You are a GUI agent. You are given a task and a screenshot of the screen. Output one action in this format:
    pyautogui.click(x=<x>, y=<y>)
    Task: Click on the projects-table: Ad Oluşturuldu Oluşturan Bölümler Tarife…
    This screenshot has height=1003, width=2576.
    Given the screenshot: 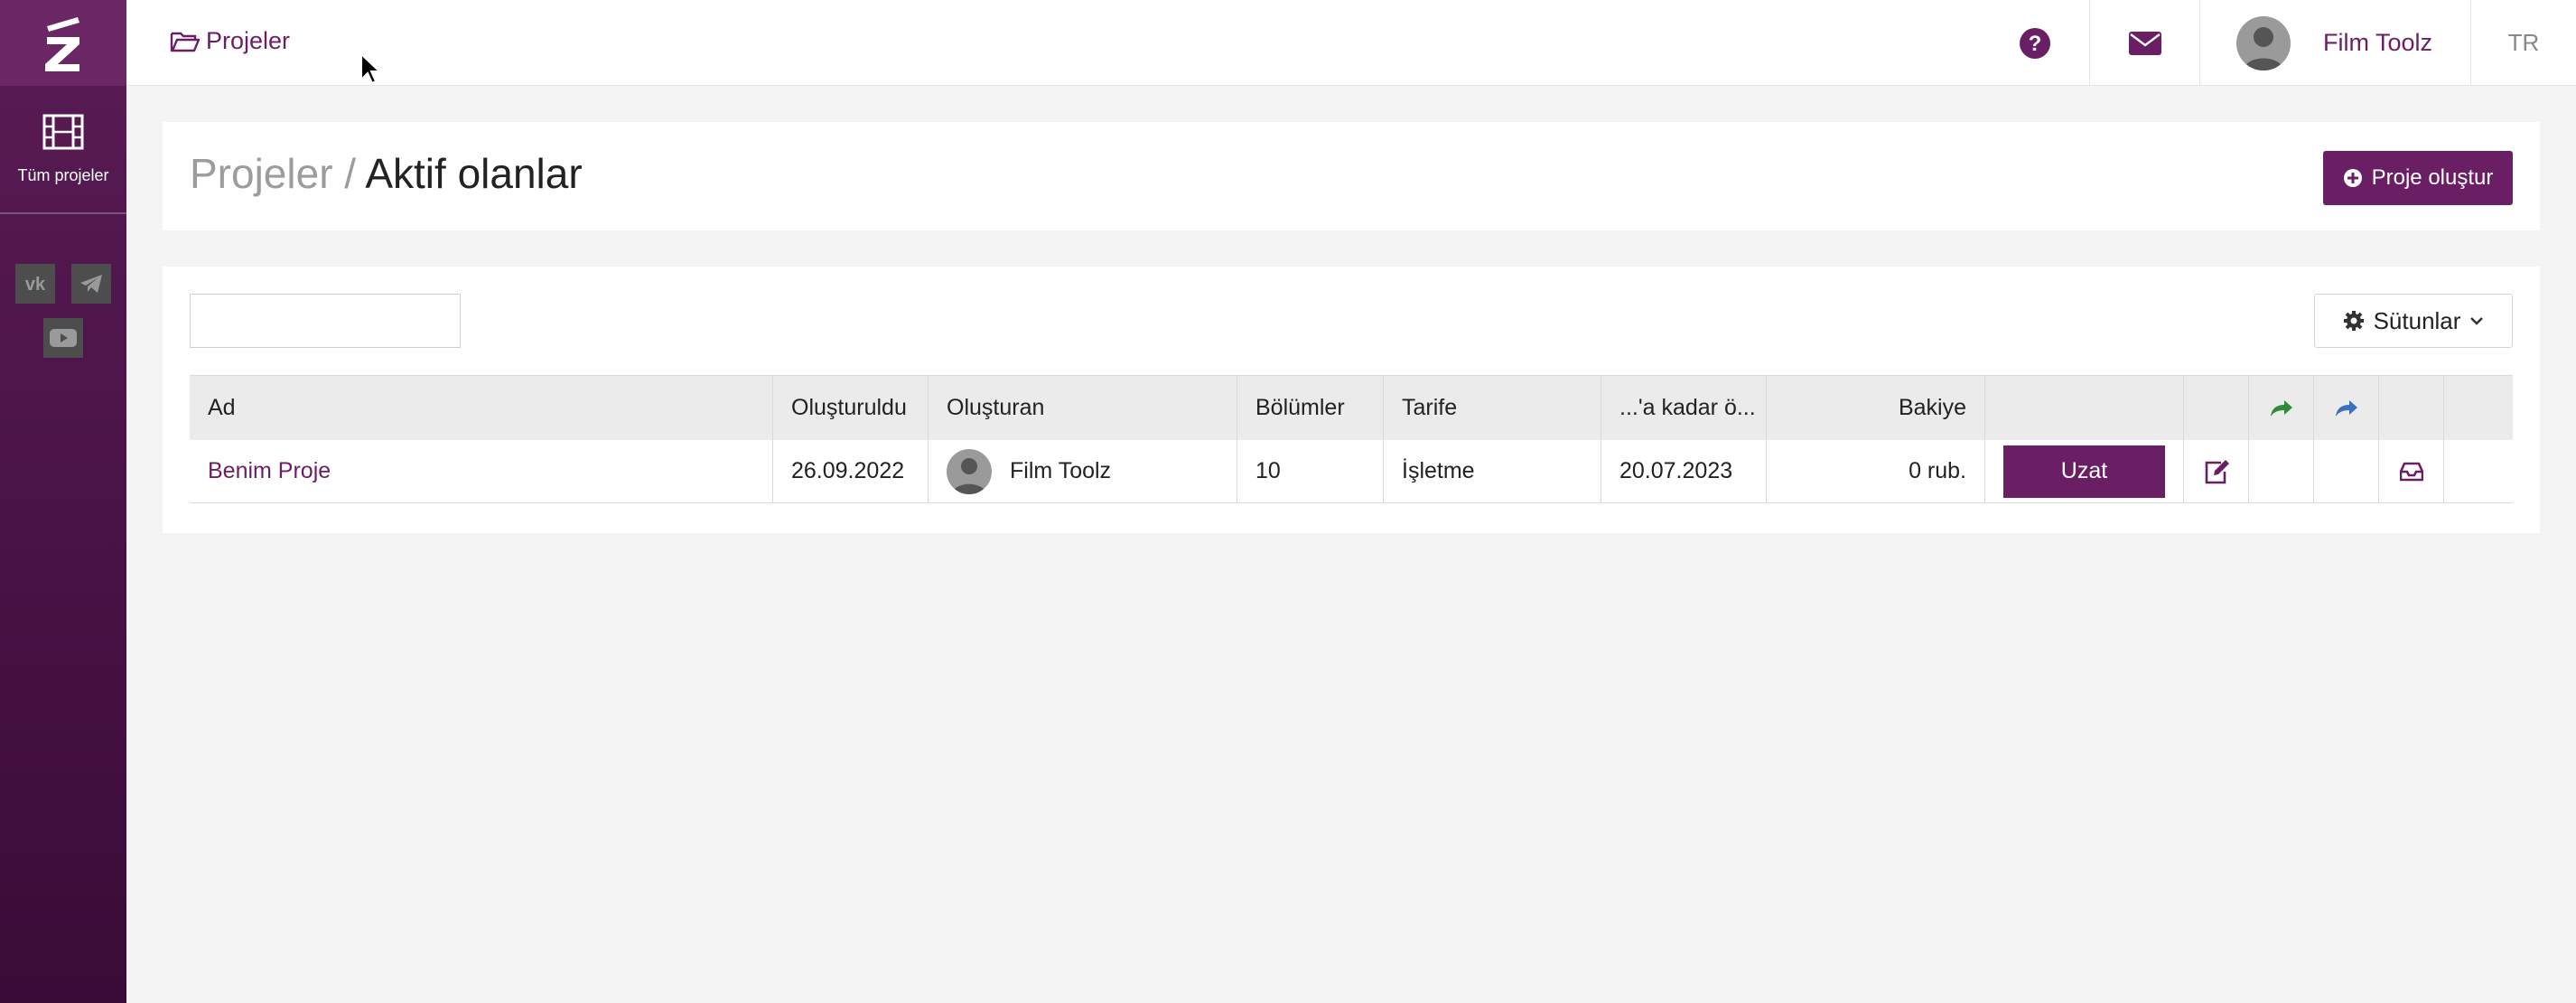 What is the action you would take?
    pyautogui.click(x=1351, y=439)
    